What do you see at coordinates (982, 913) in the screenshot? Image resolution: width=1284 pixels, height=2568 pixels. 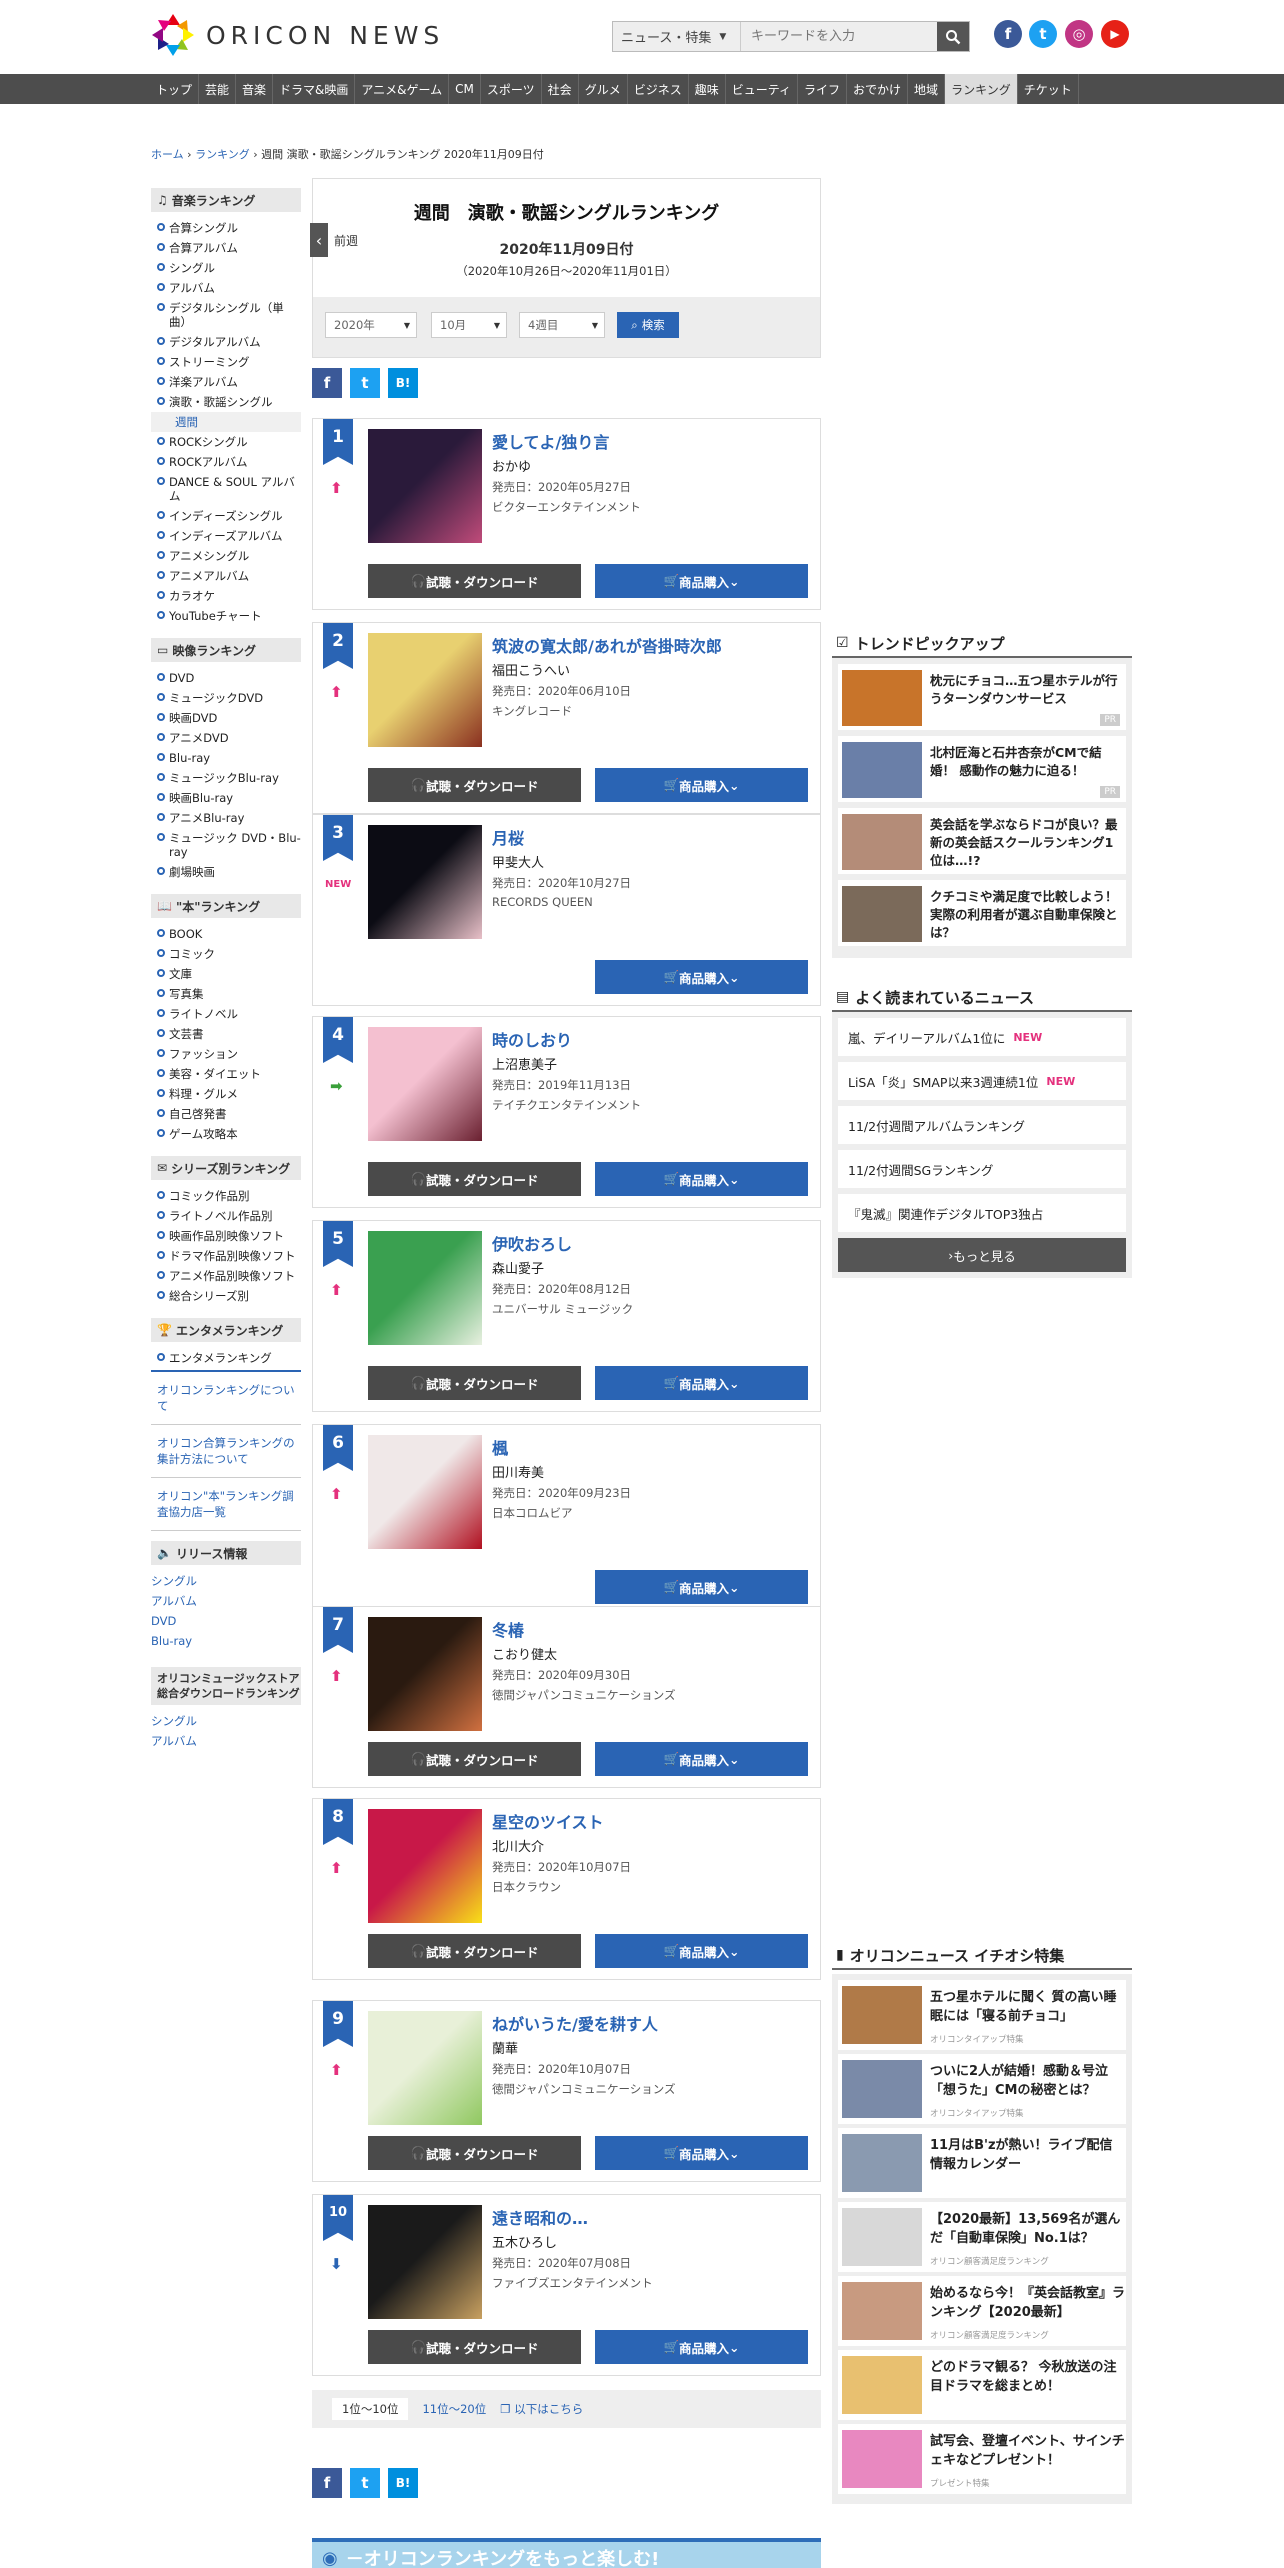 I see `trend-pickup-item: クチコミや満足度で比較しよう！実際の利用者が選ぶ自動車保険とは？` at bounding box center [982, 913].